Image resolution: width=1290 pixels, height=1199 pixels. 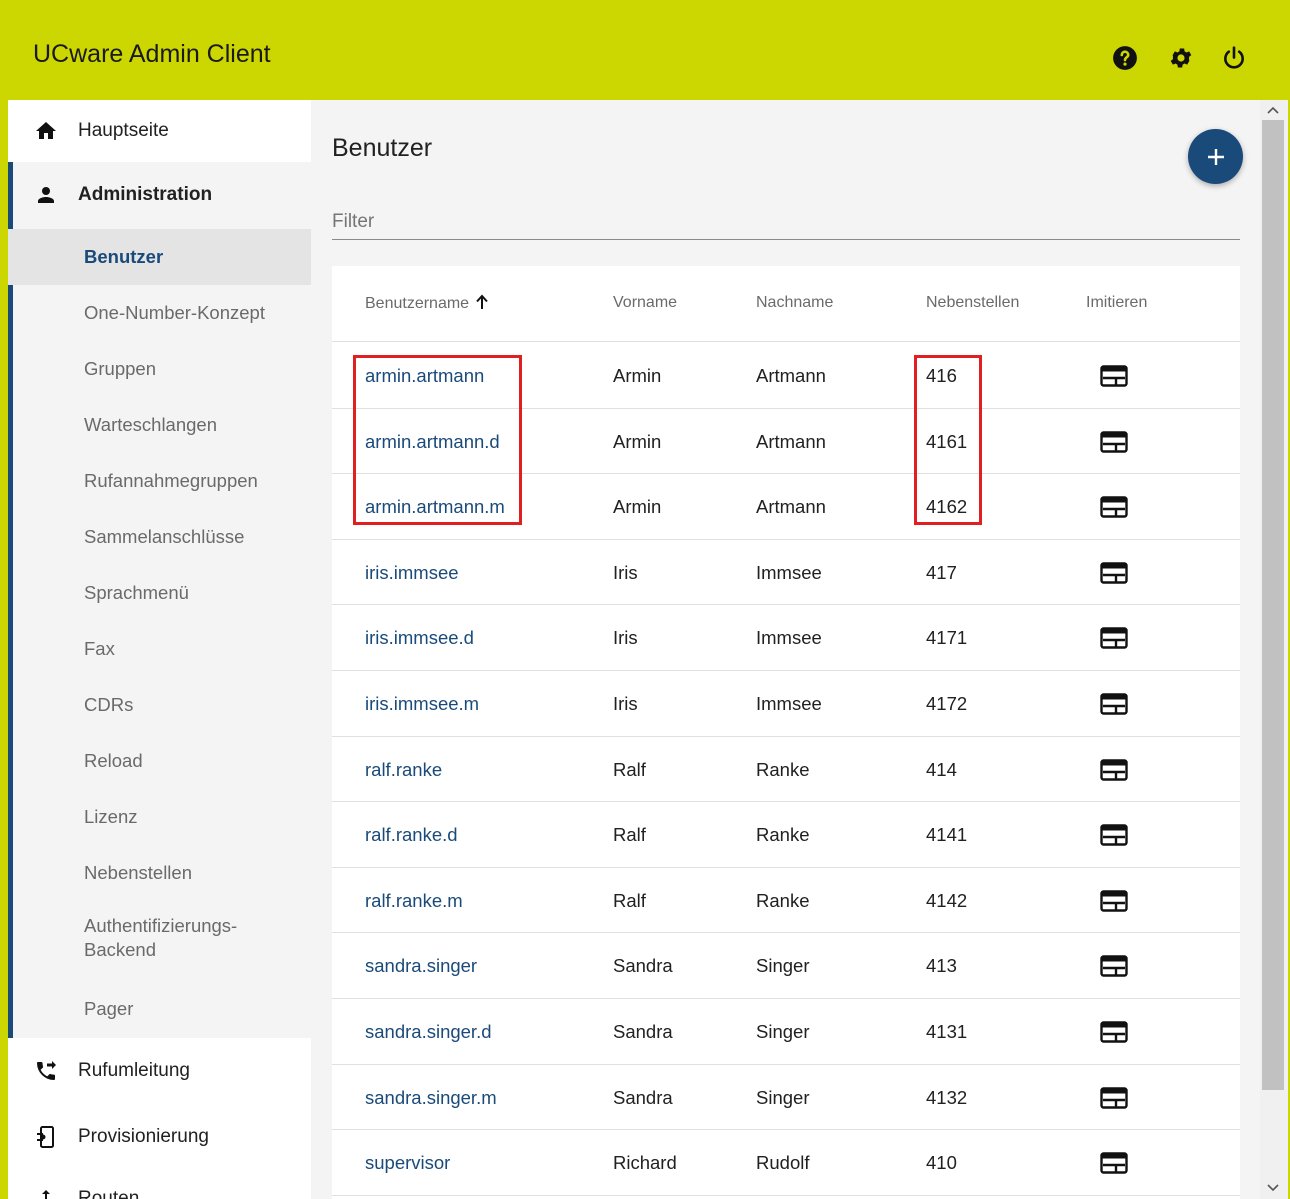 I want to click on scroll-down-button, so click(x=1273, y=1188).